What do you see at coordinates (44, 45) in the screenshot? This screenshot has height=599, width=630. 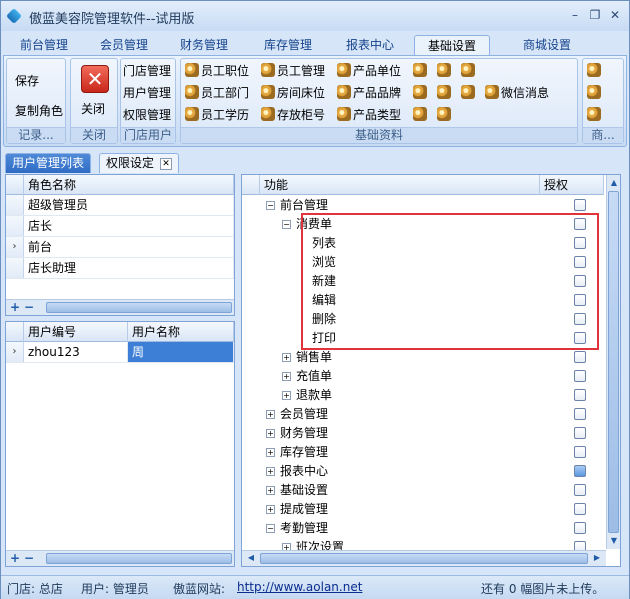 I see `tab-front-desk: 前台管理` at bounding box center [44, 45].